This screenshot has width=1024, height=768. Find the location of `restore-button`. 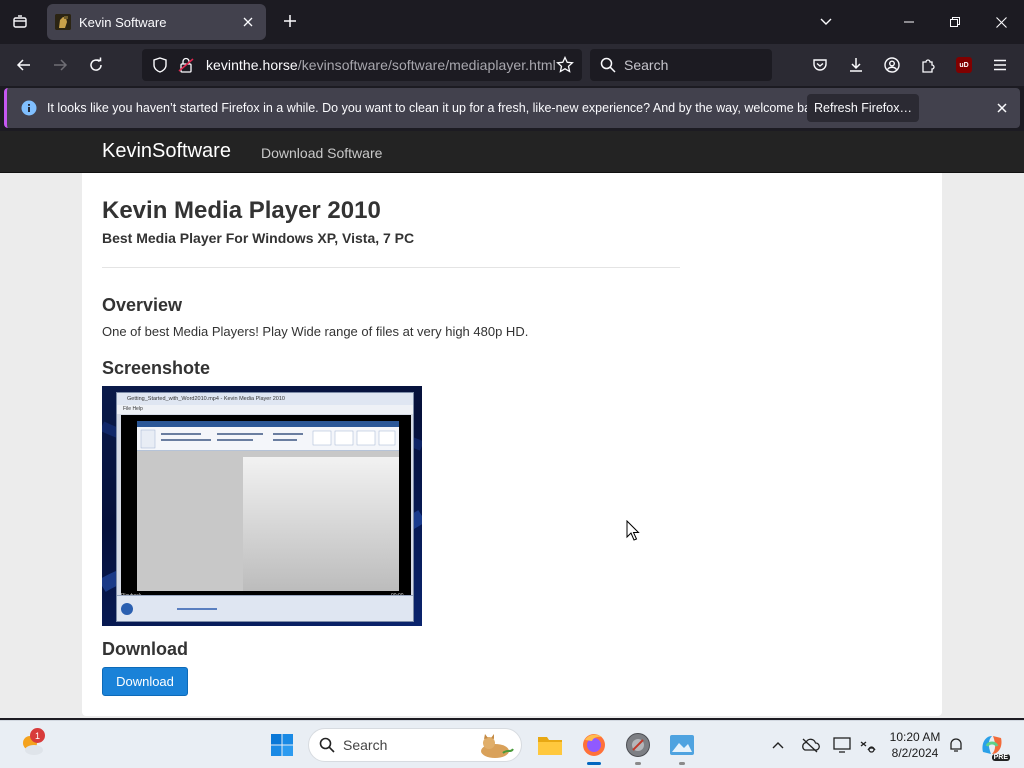

restore-button is located at coordinates (955, 22).